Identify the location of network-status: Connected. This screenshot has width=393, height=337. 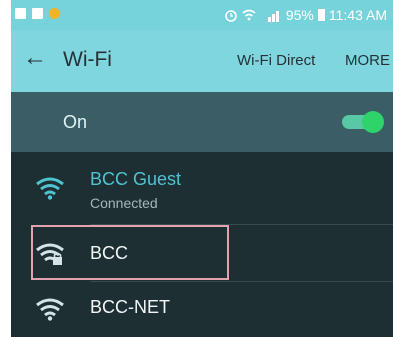
(124, 203).